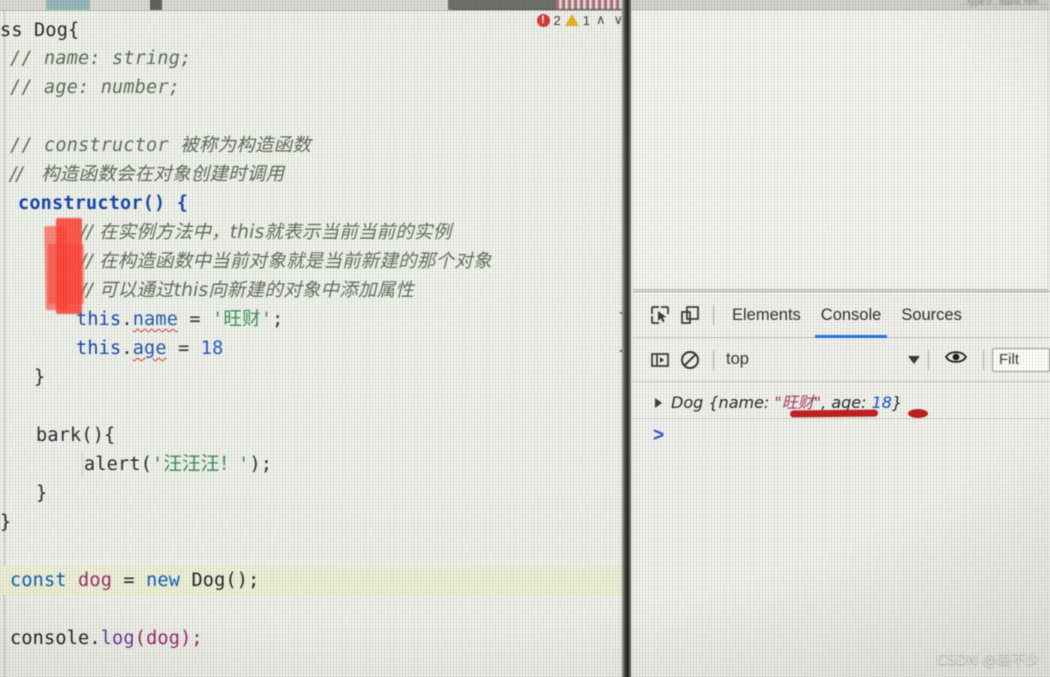 This screenshot has width=1050, height=677. I want to click on devtools-tab-elements: Elements, so click(766, 315).